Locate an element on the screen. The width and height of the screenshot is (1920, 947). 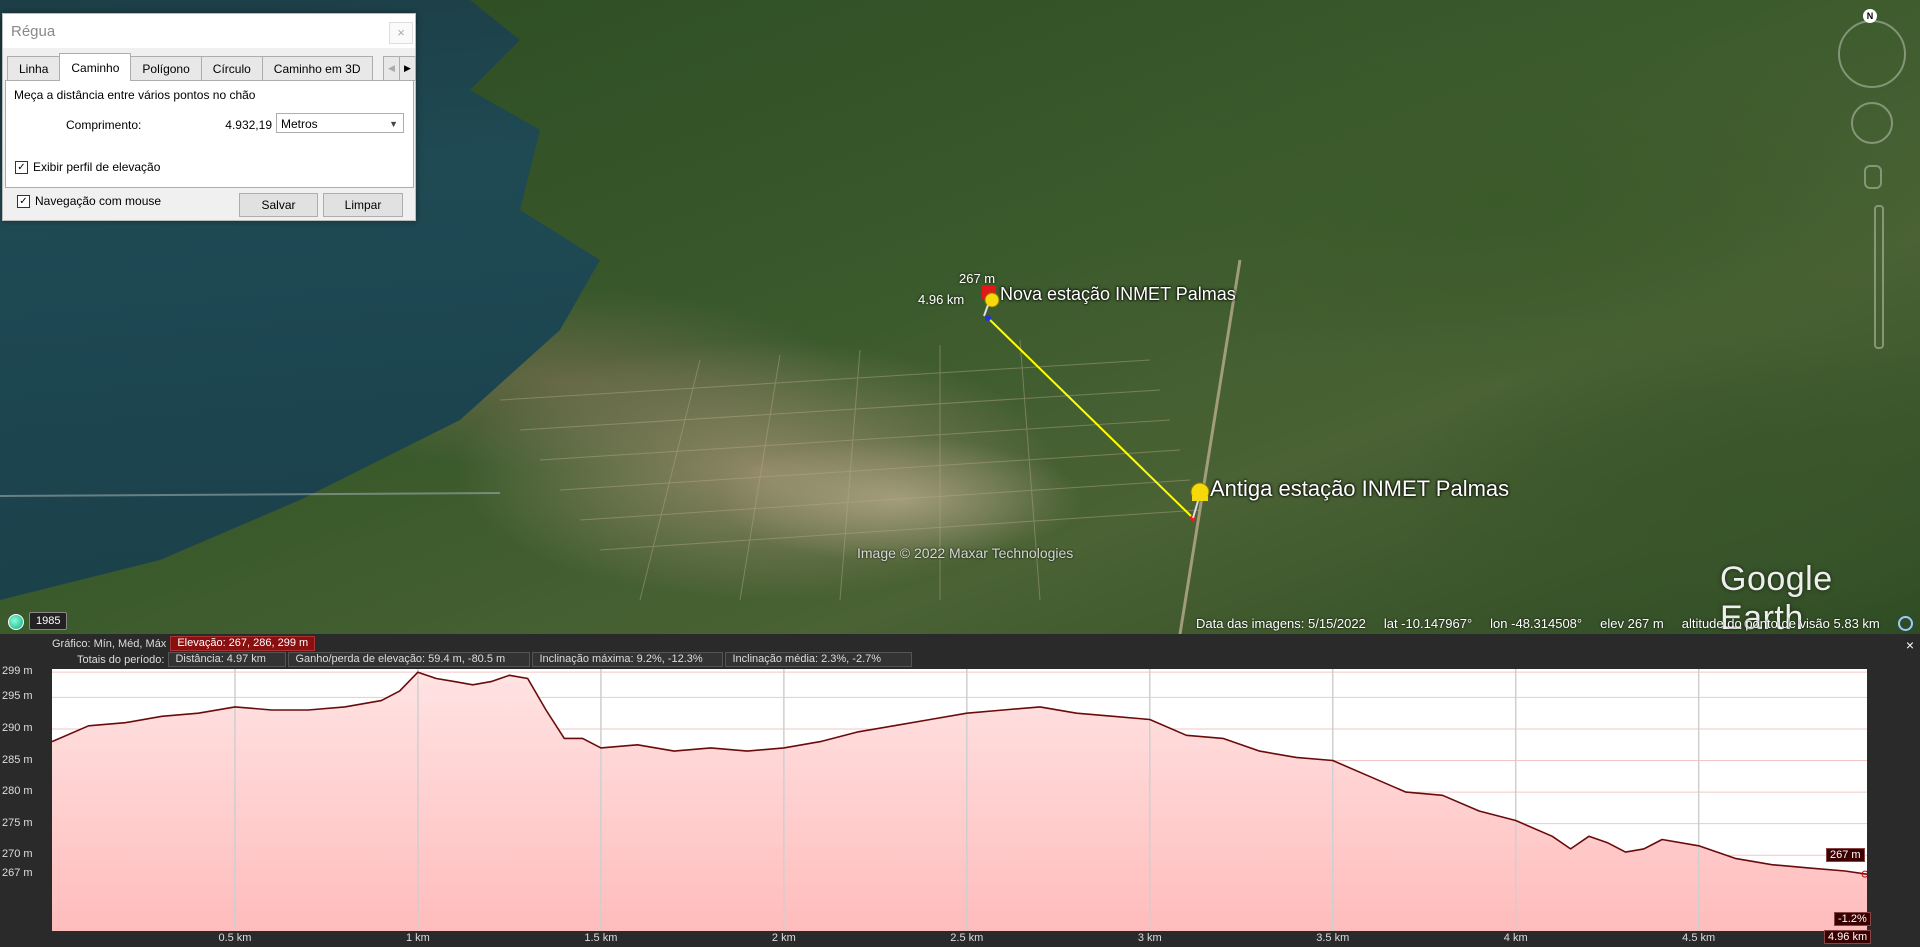
imagery-date: Data das imagens: 5/15/2022 is located at coordinates (1281, 623).